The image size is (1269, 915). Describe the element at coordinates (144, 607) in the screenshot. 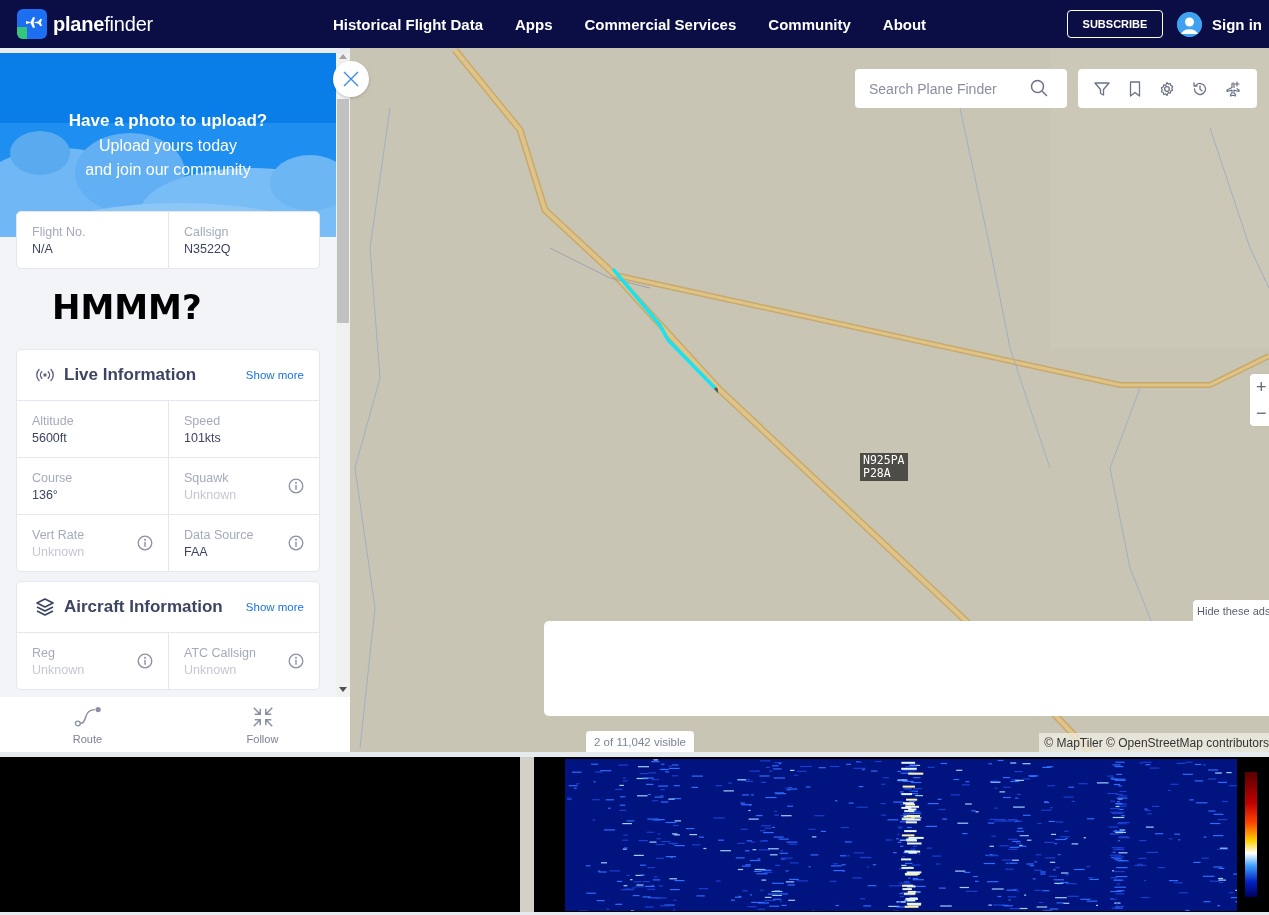

I see `section-title: Aircraft Information` at that location.